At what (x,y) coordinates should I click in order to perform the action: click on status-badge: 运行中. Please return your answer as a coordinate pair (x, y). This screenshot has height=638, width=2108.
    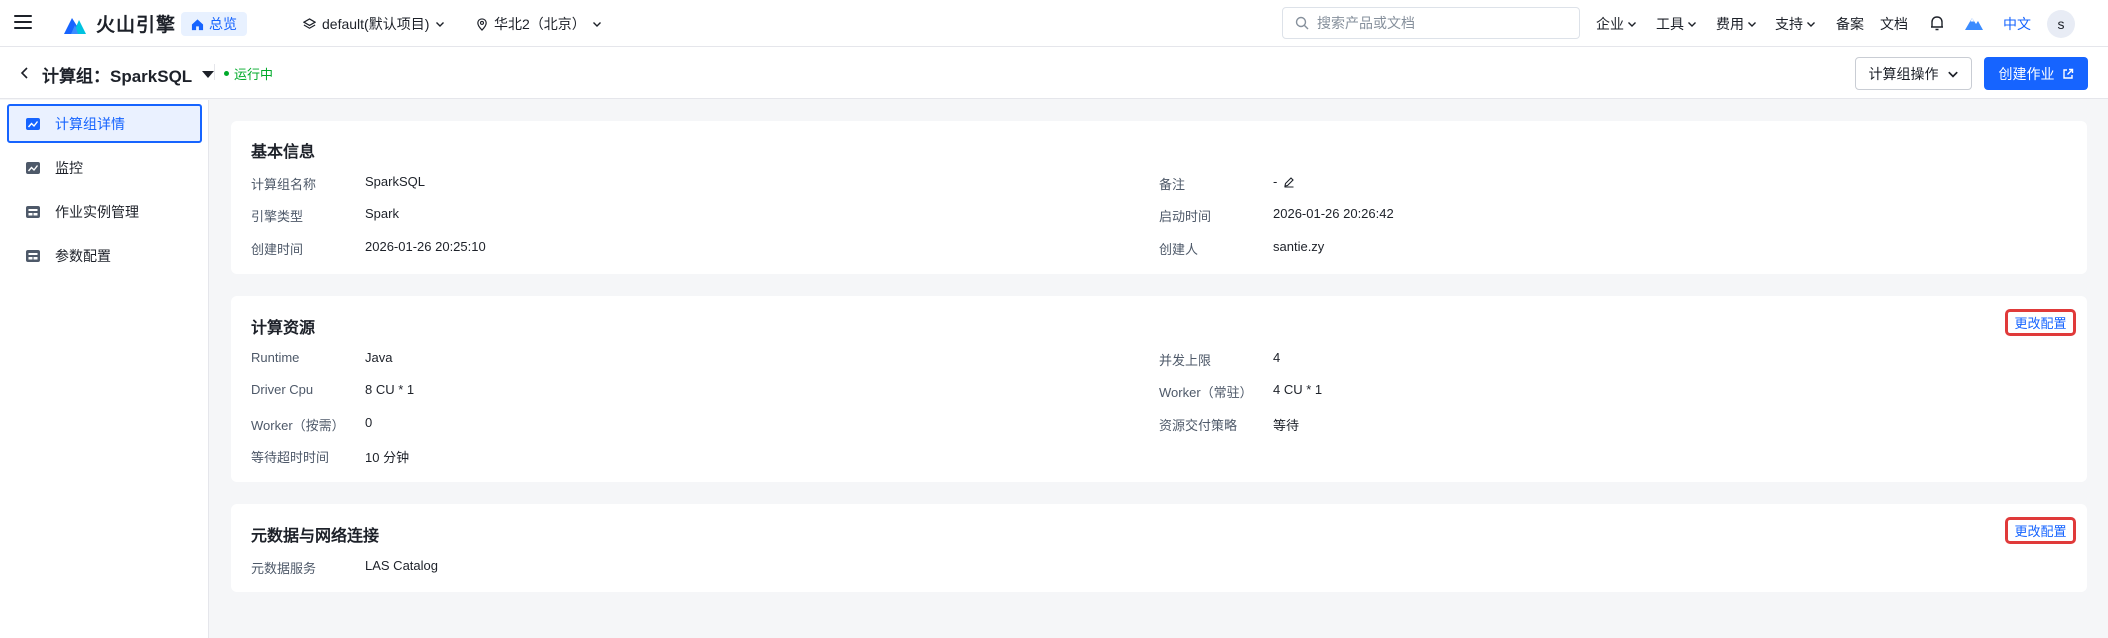
    Looking at the image, I should click on (248, 73).